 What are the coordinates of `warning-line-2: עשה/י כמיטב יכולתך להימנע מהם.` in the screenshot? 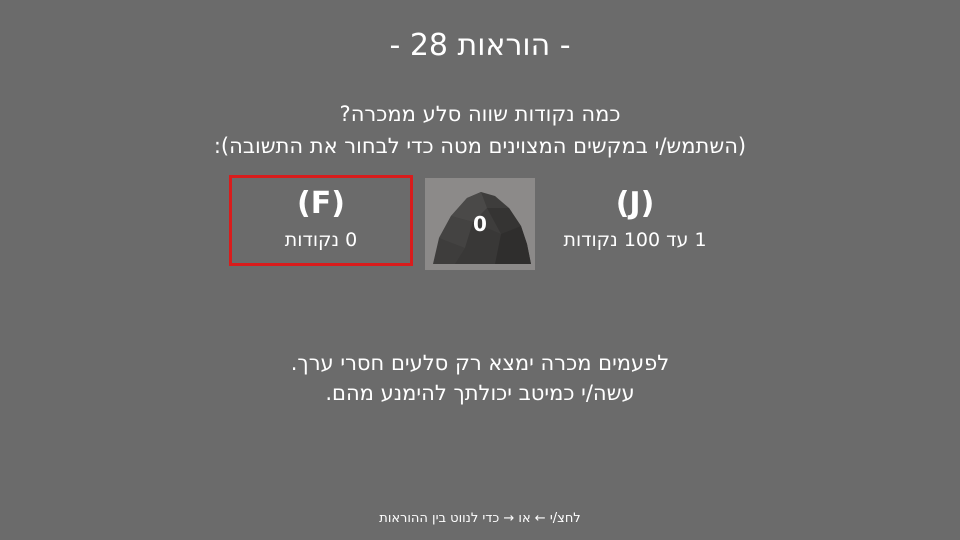 It's located at (480, 393).